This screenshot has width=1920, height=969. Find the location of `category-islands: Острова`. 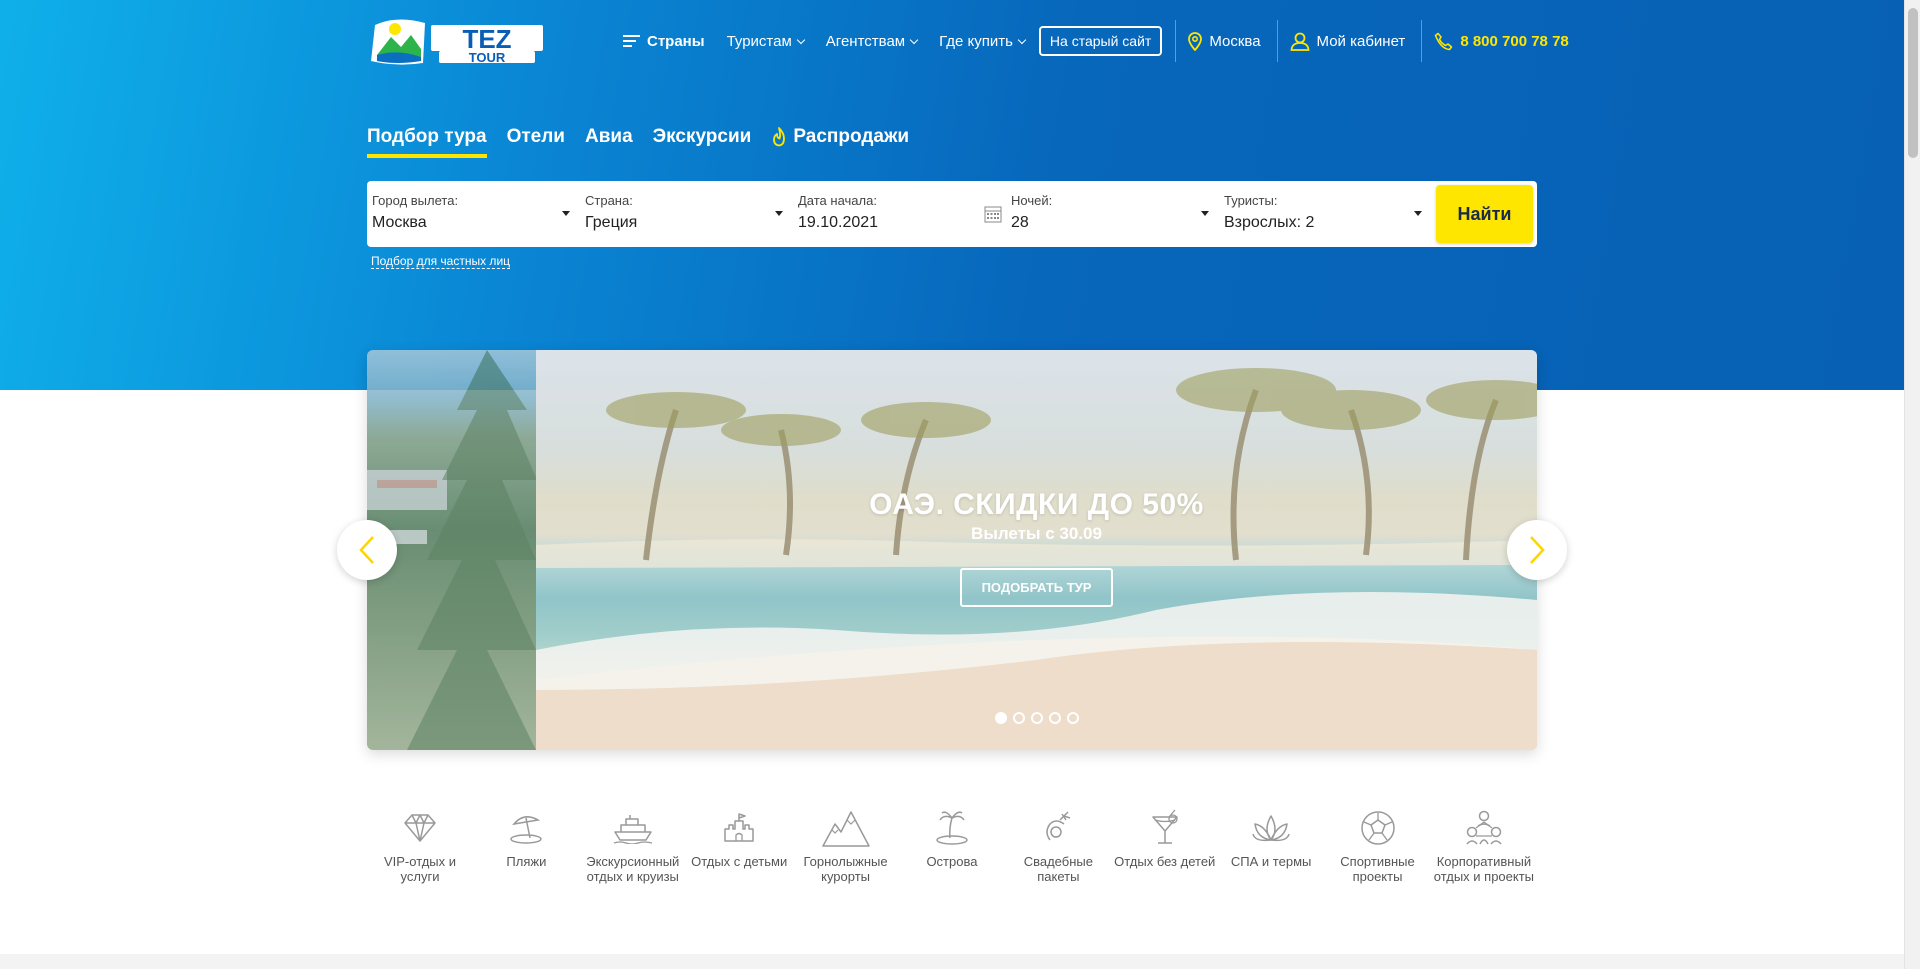

category-islands: Острова is located at coordinates (952, 845).